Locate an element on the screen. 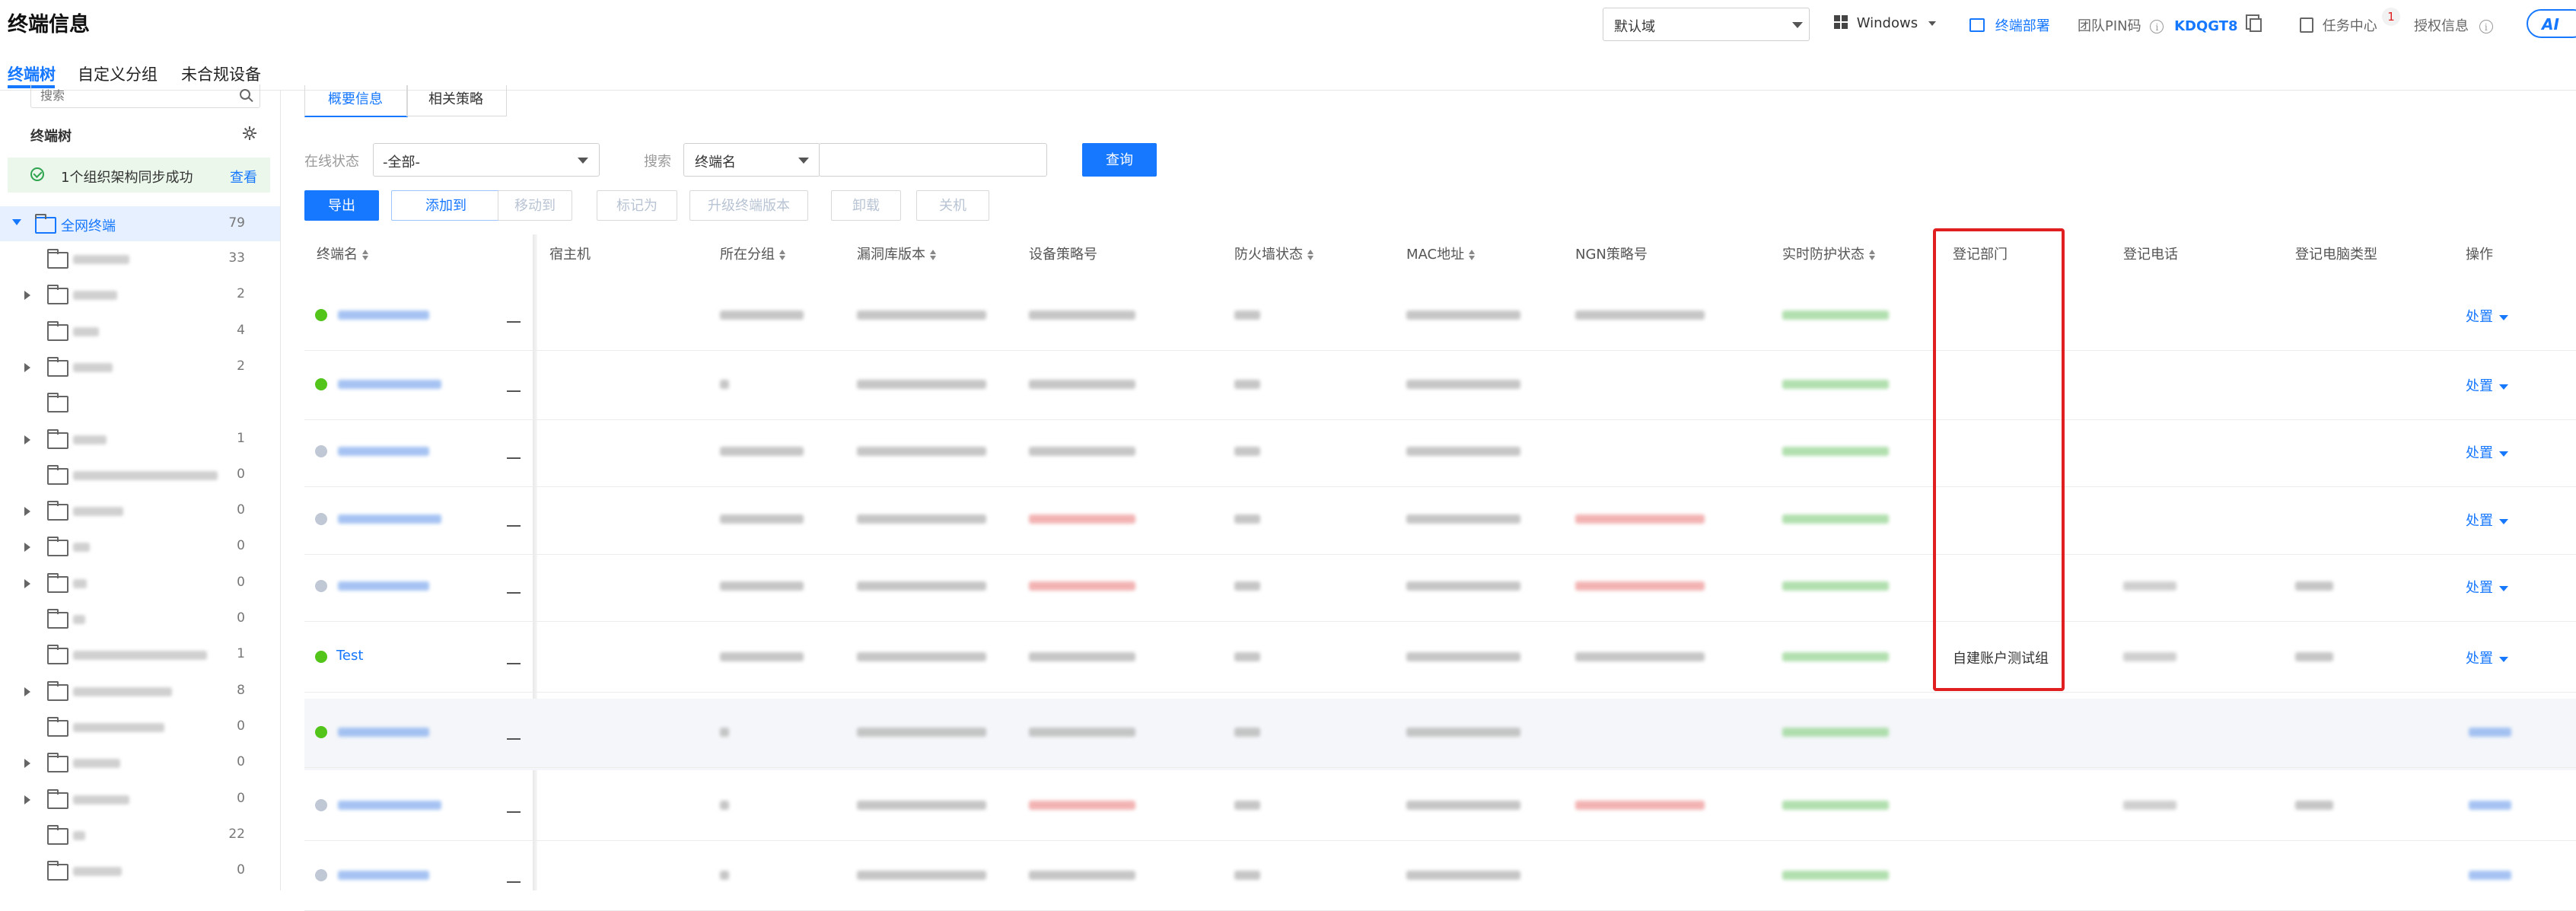 This screenshot has height=911, width=2576. tree-item: 33 is located at coordinates (140, 258).